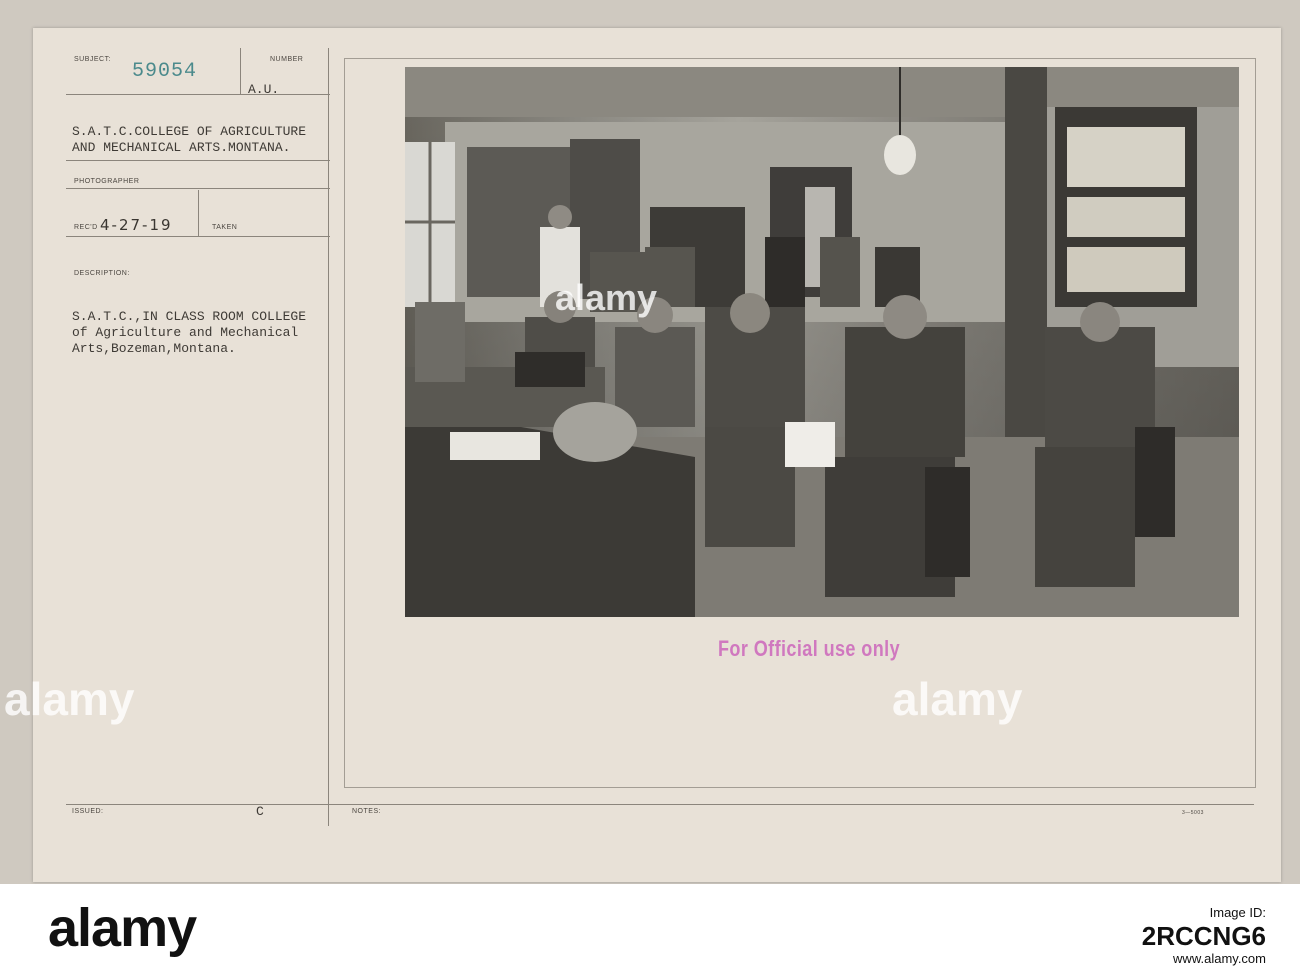 The width and height of the screenshot is (1300, 974). What do you see at coordinates (165, 71) in the screenshot?
I see `subject-number: 59054` at bounding box center [165, 71].